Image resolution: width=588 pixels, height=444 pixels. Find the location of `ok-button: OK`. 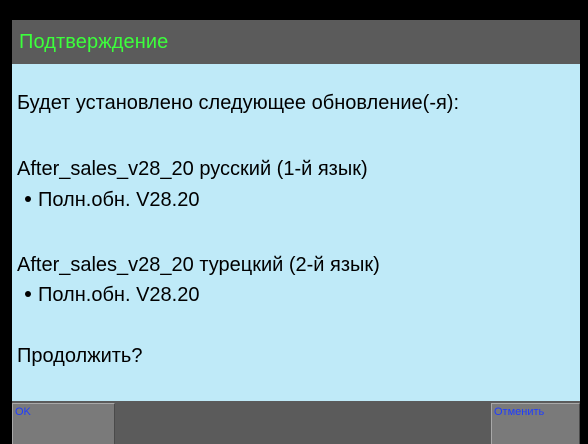

ok-button: OK is located at coordinates (63, 423).